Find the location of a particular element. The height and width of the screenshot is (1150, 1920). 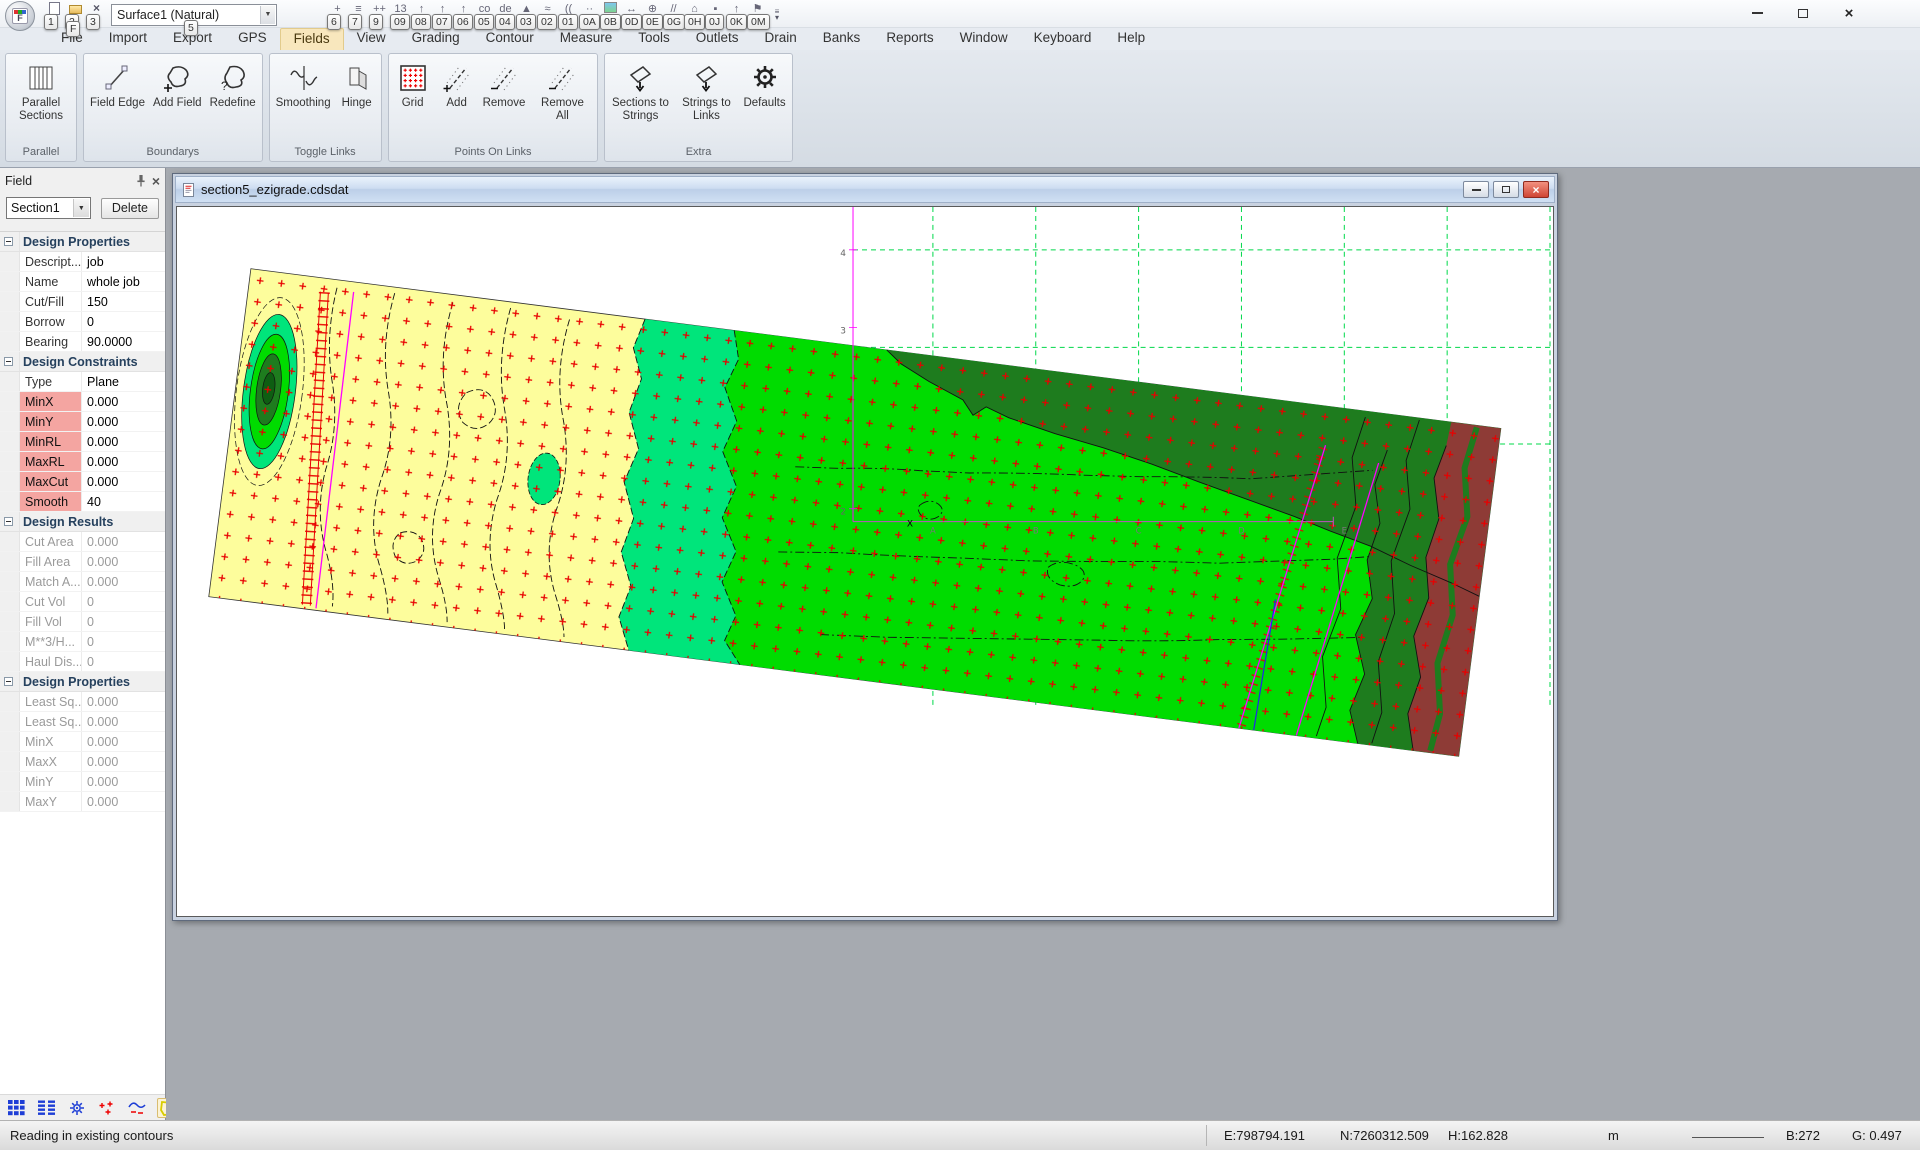

property-value: 150 is located at coordinates (123, 301).